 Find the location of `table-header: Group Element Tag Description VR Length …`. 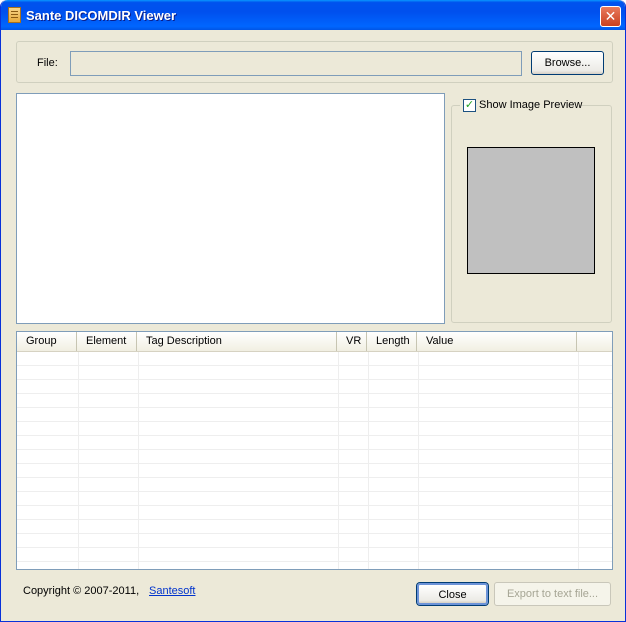

table-header: Group Element Tag Description VR Length … is located at coordinates (314, 342).